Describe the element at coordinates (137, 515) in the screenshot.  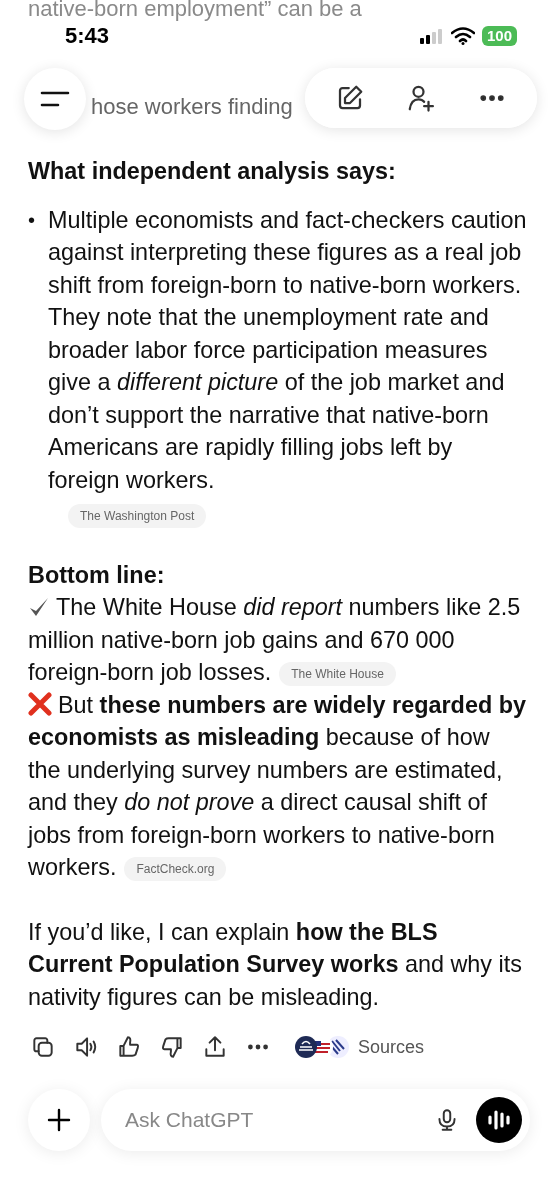
I see `source-chip: The Washington Post` at that location.